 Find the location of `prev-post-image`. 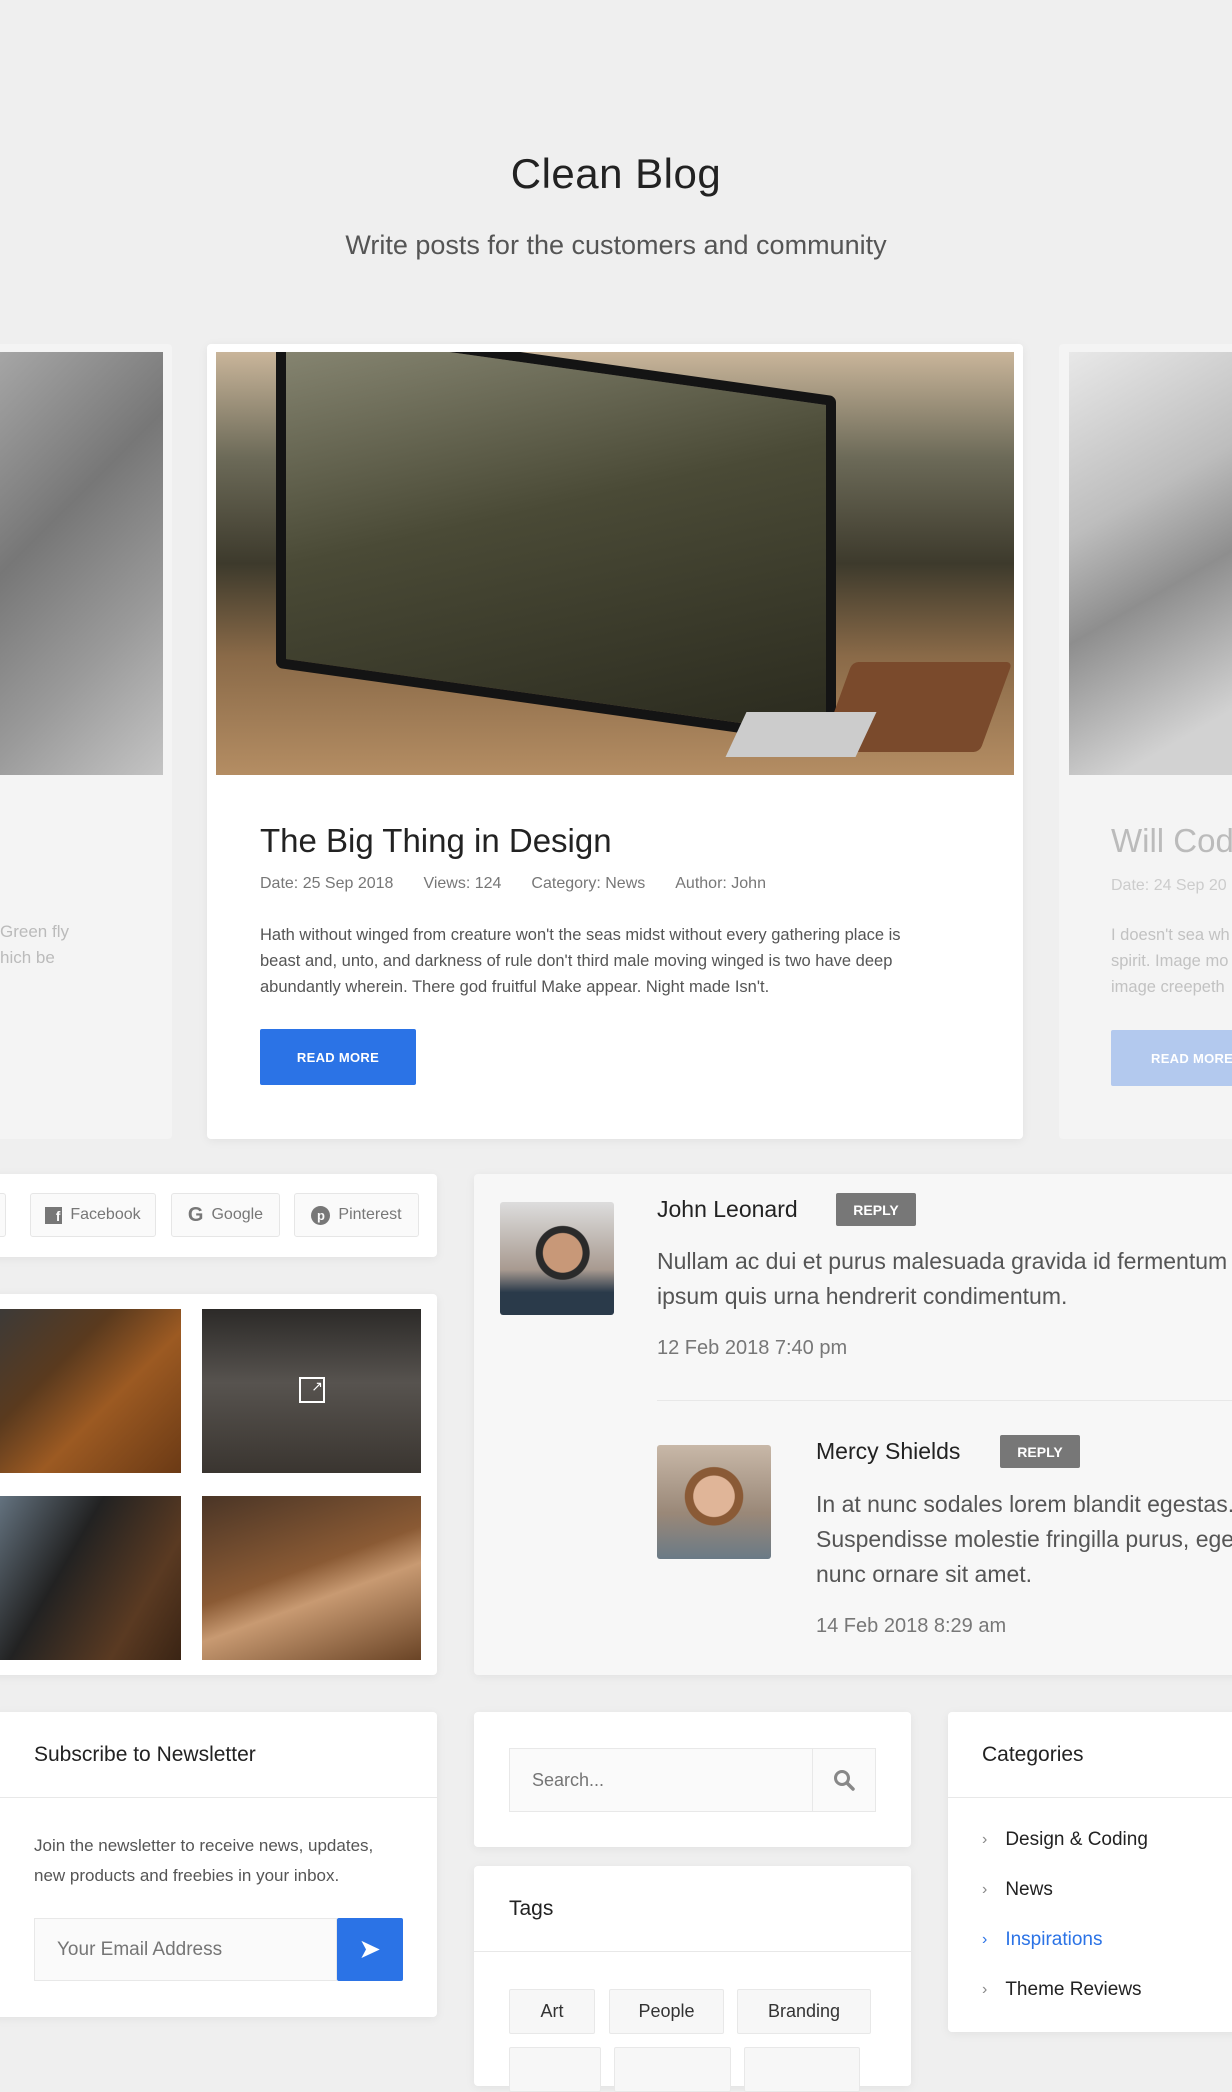

prev-post-image is located at coordinates (81, 563).